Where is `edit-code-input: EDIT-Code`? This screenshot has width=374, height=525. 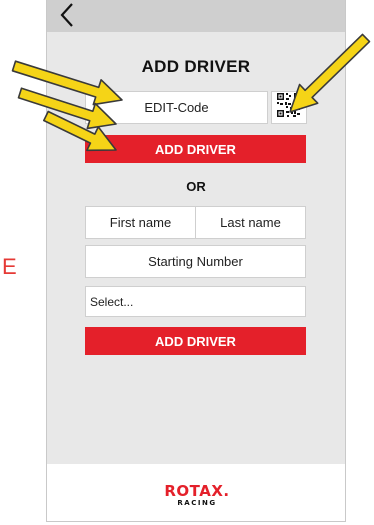
edit-code-input: EDIT-Code is located at coordinates (176, 107).